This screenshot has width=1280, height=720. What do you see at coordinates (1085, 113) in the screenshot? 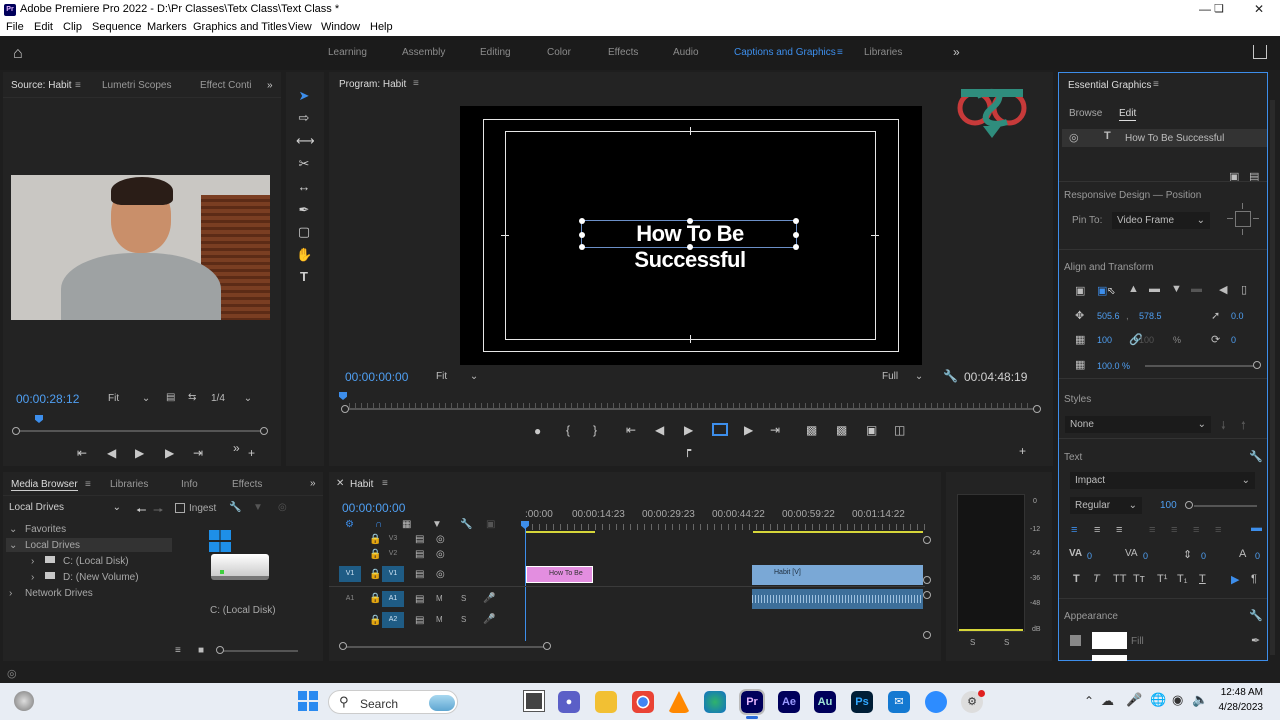
I see `eg-tab-browse: Browse` at bounding box center [1085, 113].